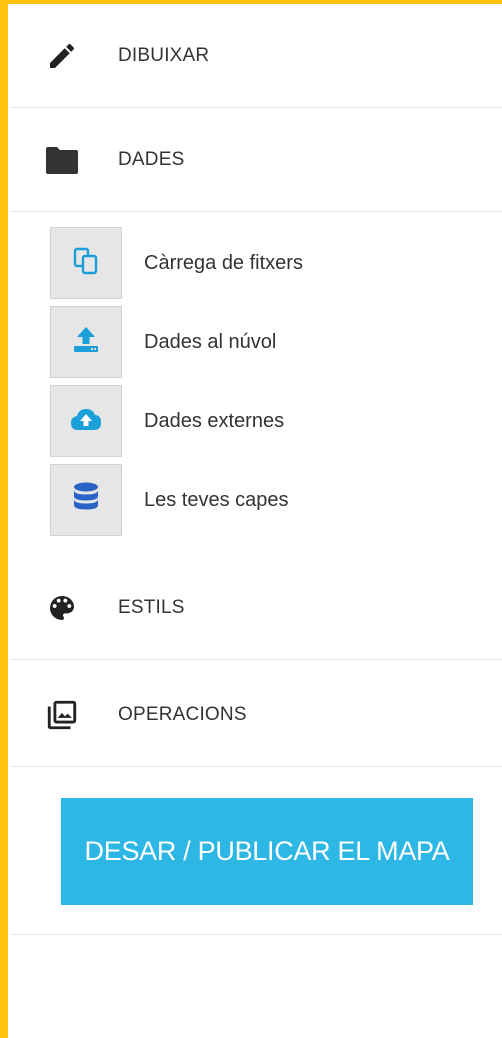  I want to click on menu-item-draw: DIBUIXAR, so click(256, 56).